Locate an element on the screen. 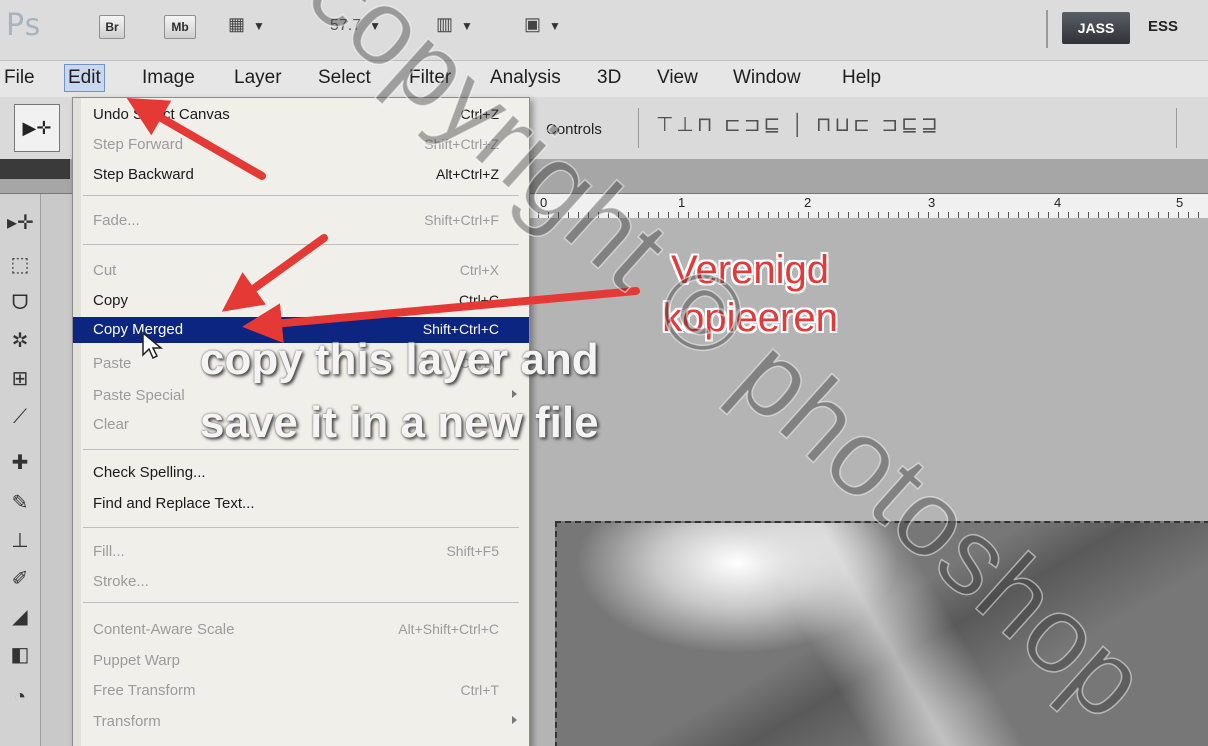 The width and height of the screenshot is (1208, 746). annotation-arrows is located at coordinates (383, 221).